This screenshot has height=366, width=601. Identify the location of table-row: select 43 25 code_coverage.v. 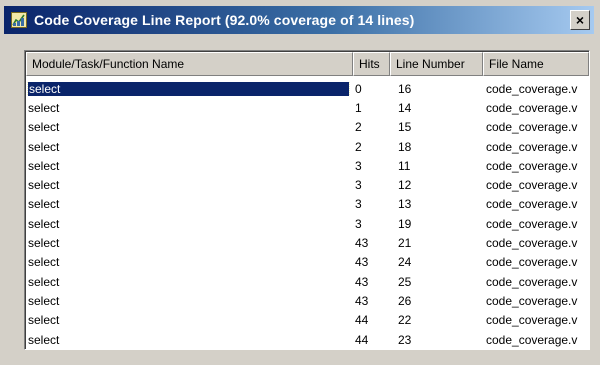
(307, 281).